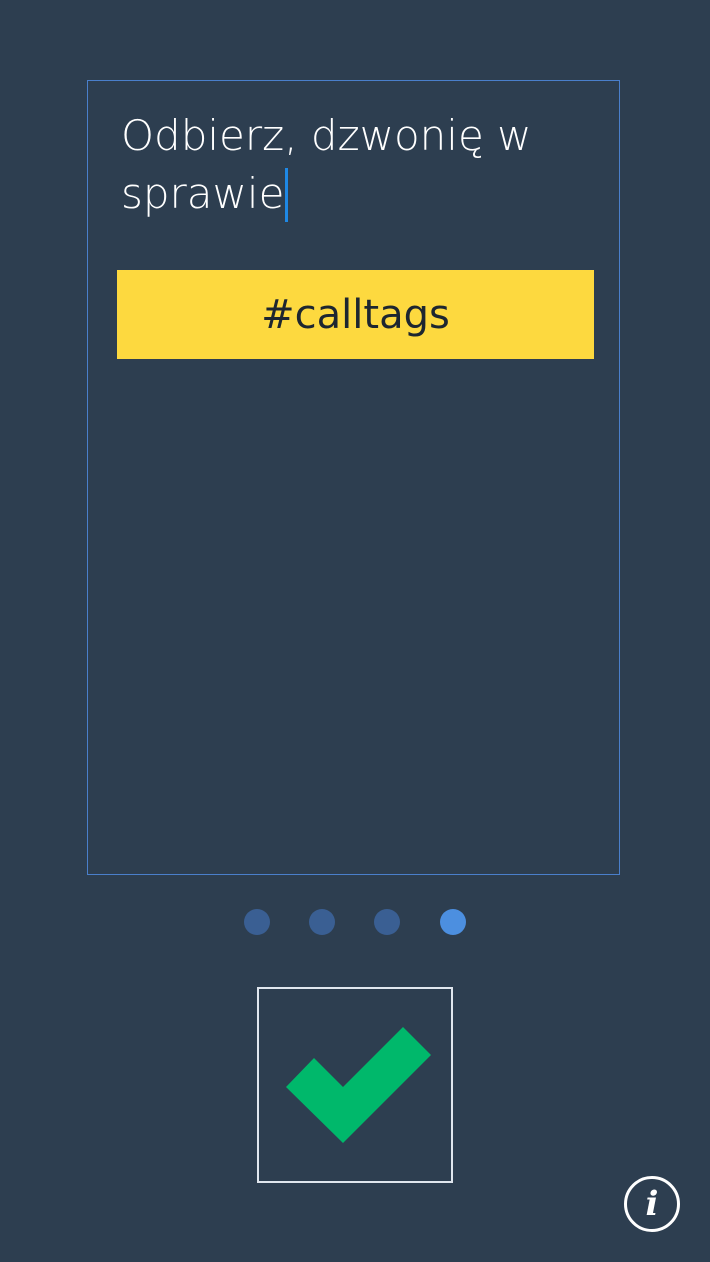 This screenshot has width=710, height=1262. I want to click on text-caret, so click(287, 195).